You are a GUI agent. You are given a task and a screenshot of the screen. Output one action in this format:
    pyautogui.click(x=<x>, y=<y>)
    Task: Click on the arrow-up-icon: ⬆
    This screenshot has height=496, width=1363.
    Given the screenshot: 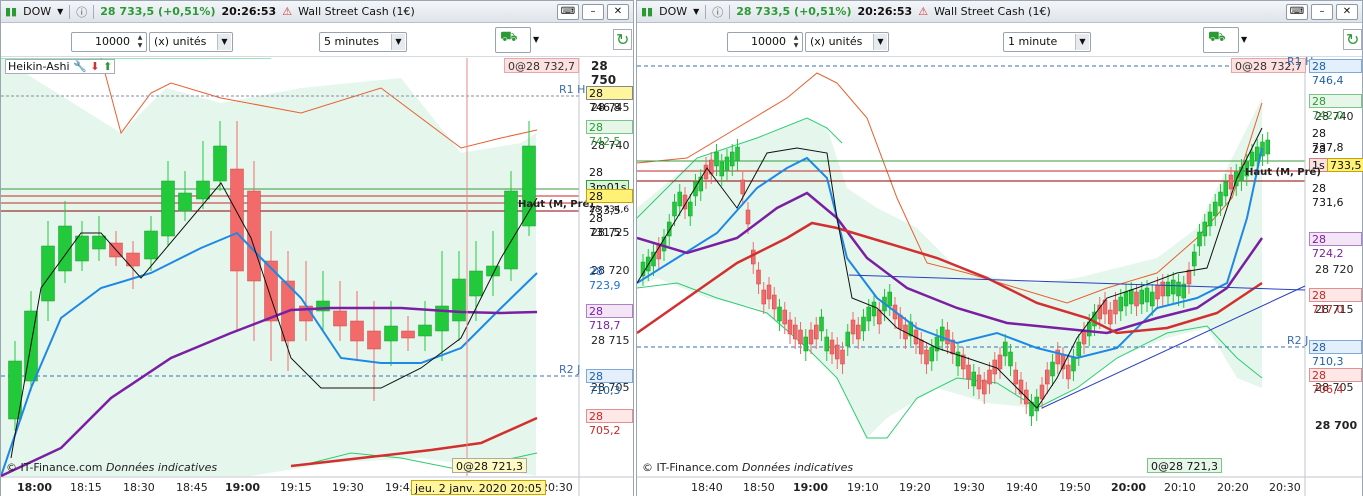 What is the action you would take?
    pyautogui.click(x=107, y=66)
    